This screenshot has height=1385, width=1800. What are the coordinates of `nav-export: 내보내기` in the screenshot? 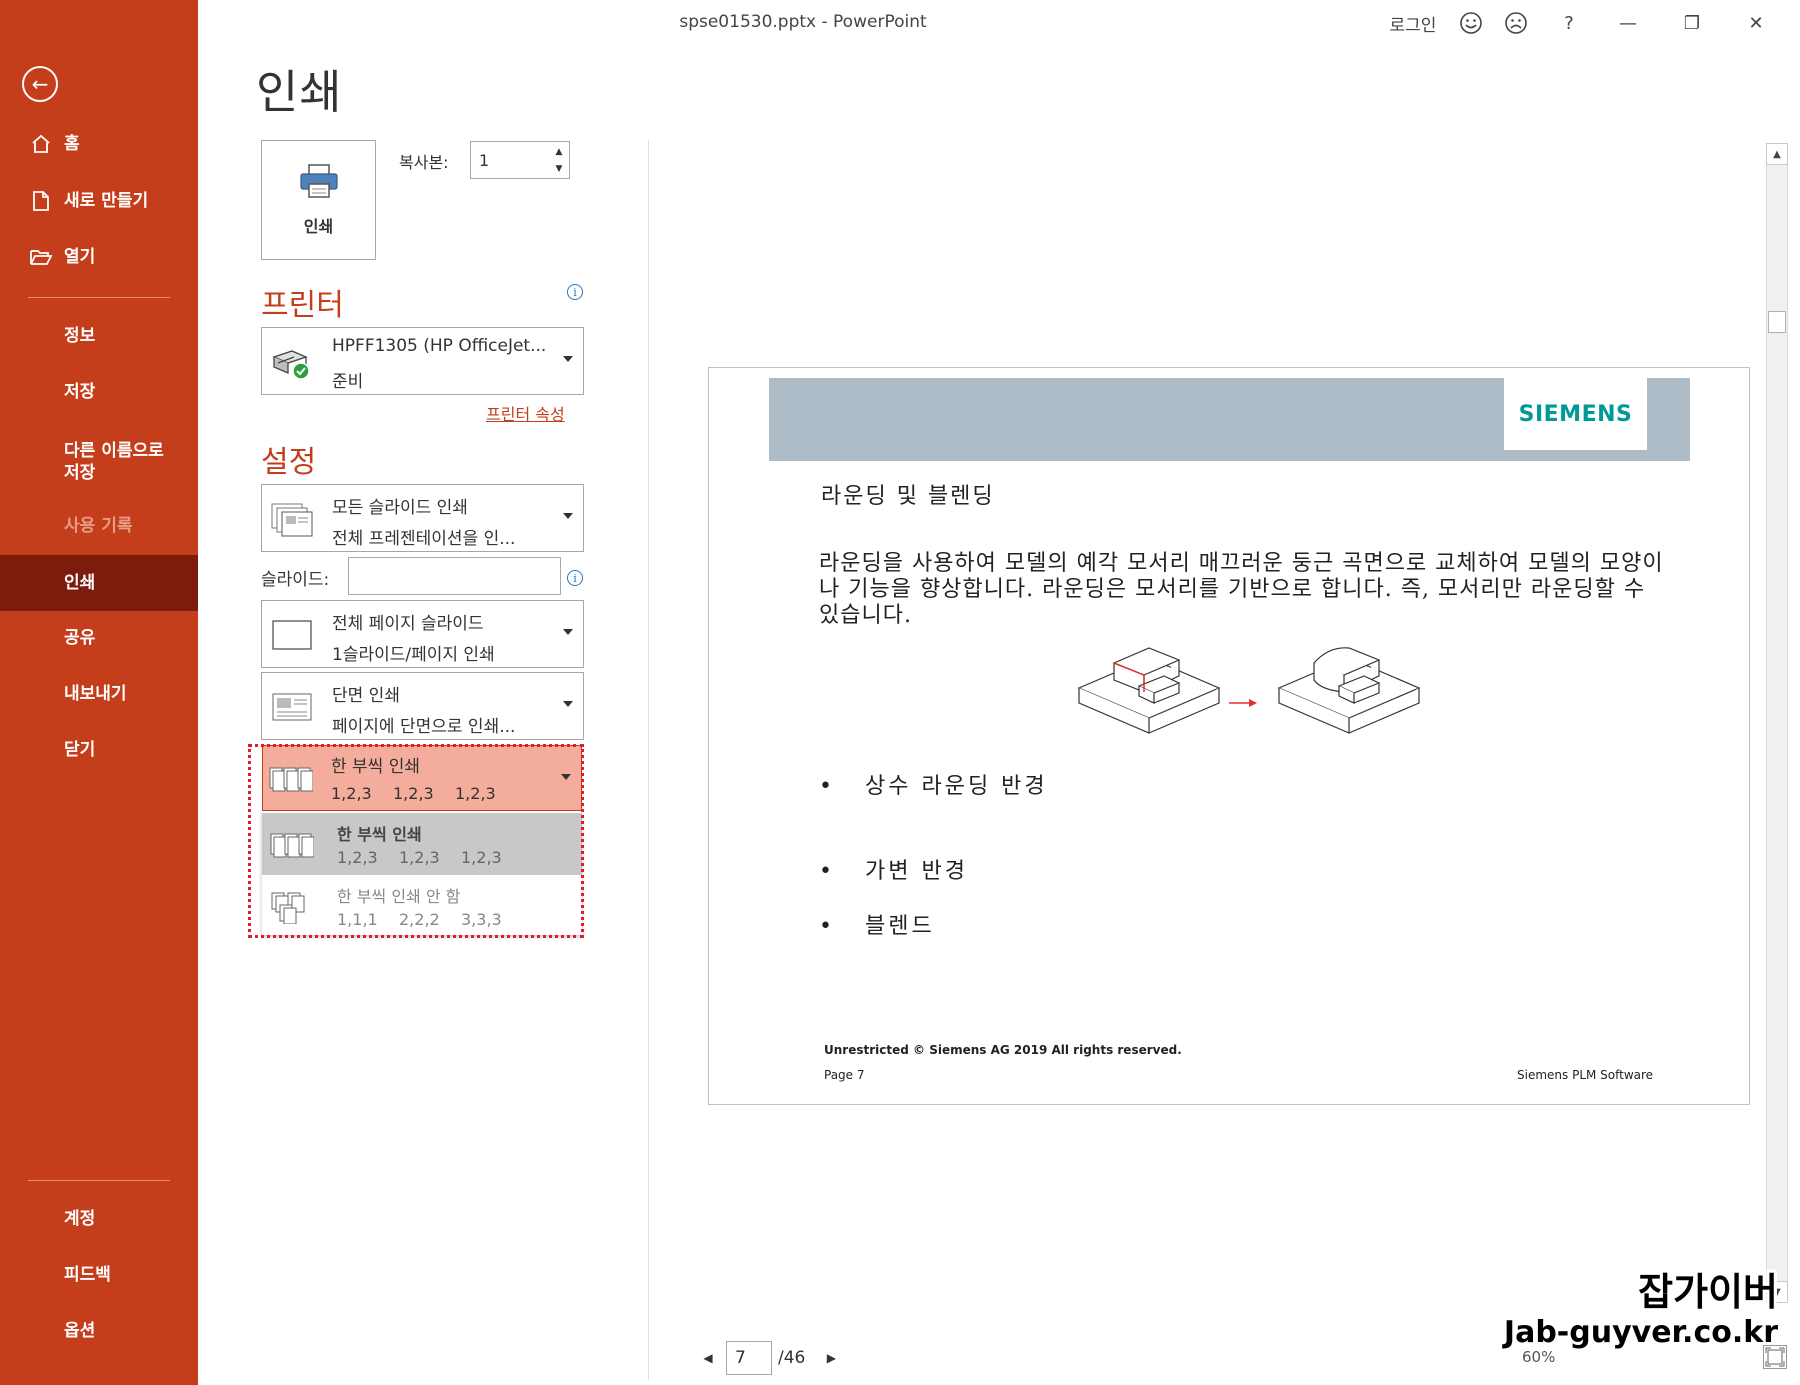 It's located at (99, 694).